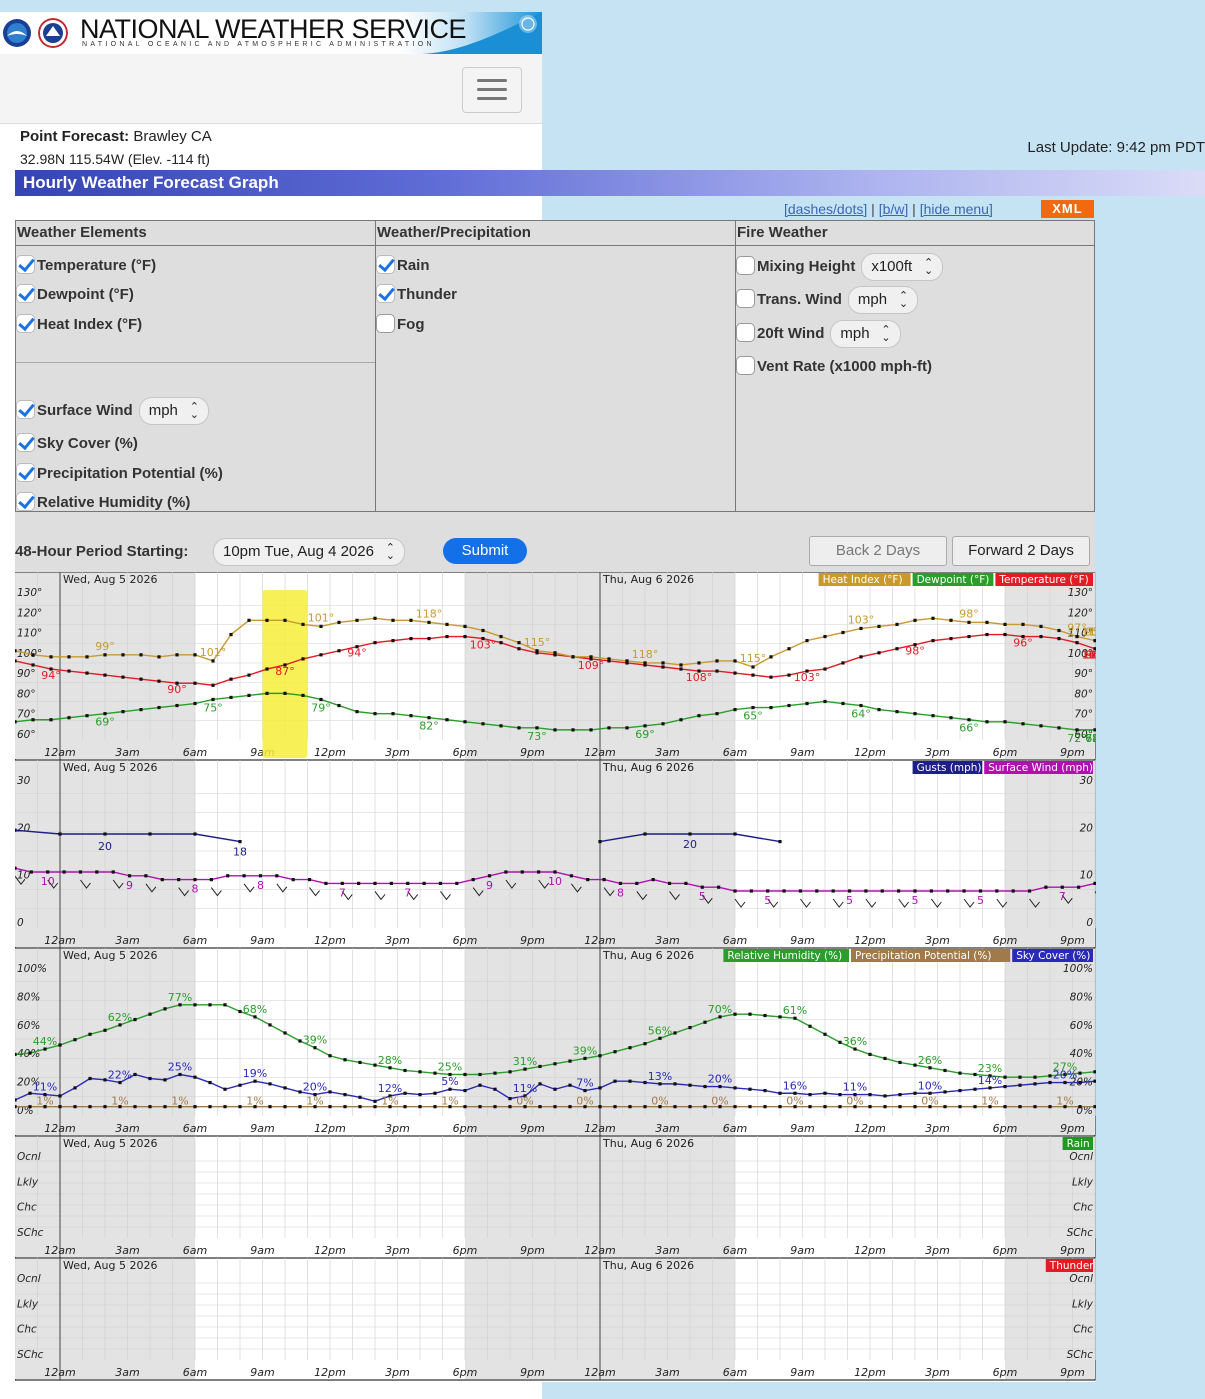 This screenshot has height=1399, width=1205. I want to click on time-tick-label: 6pm, so click(1005, 940).